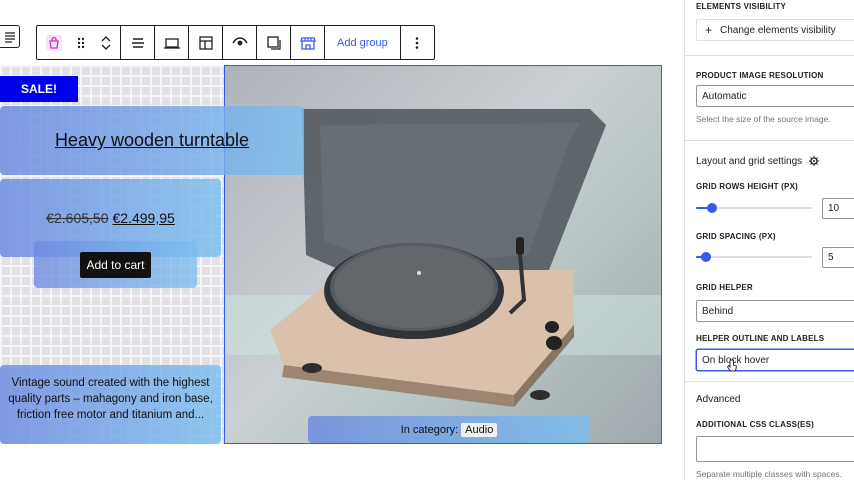 This screenshot has height=480, width=854. I want to click on visibility-button, so click(239, 42).